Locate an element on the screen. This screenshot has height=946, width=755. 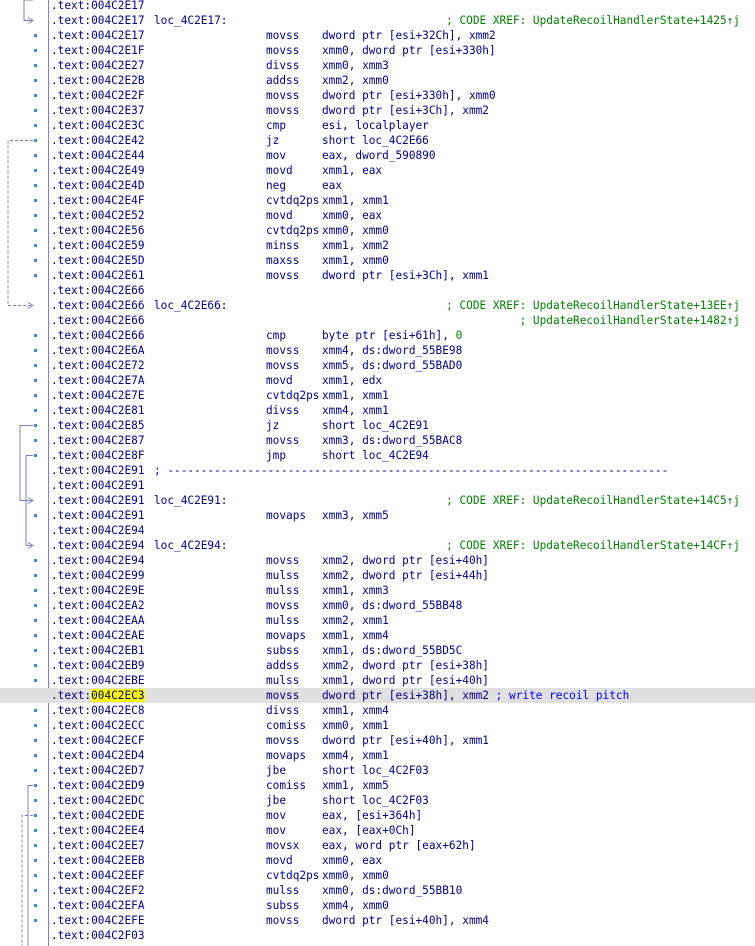
instruction-operands: xmm5, ds:dword_55BAD0 is located at coordinates (392, 365).